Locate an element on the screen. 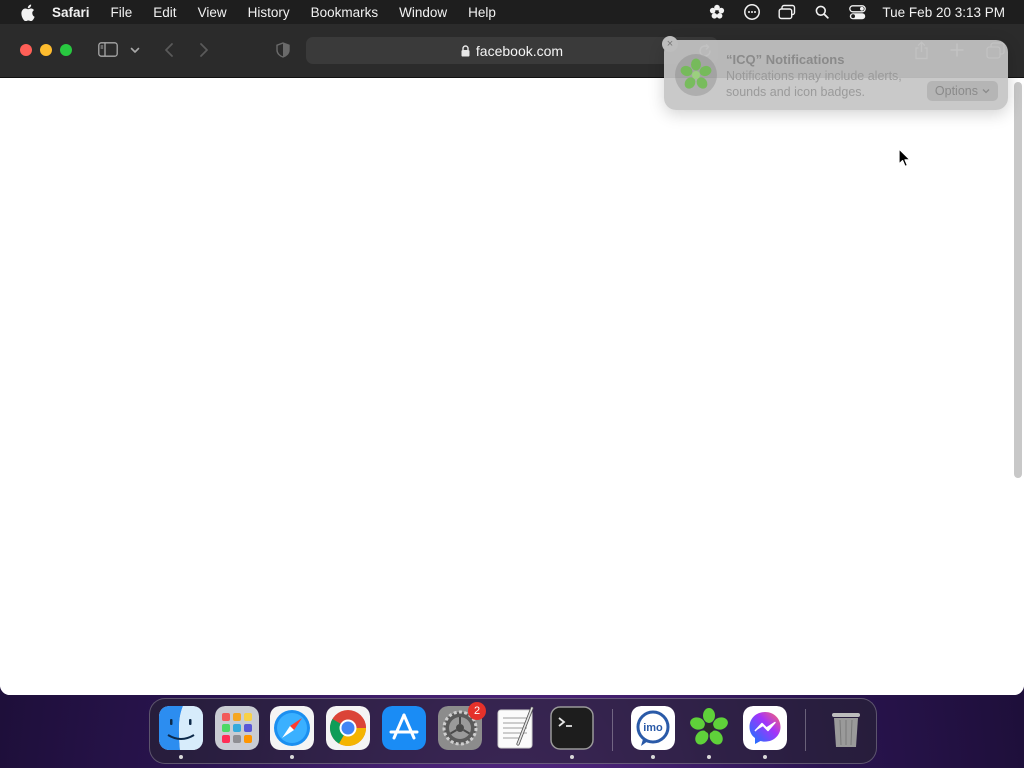  back-icon is located at coordinates (169, 50).